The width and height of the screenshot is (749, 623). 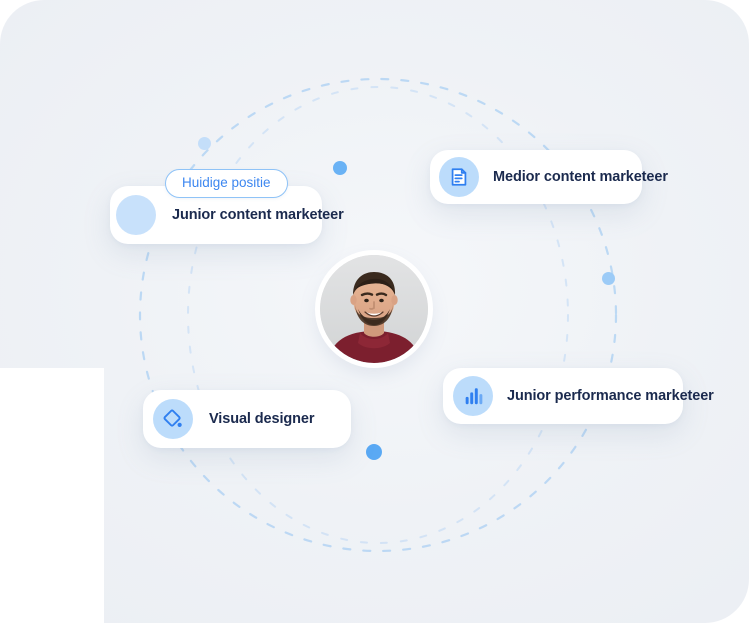 I want to click on user-photo-icon, so click(x=374, y=309).